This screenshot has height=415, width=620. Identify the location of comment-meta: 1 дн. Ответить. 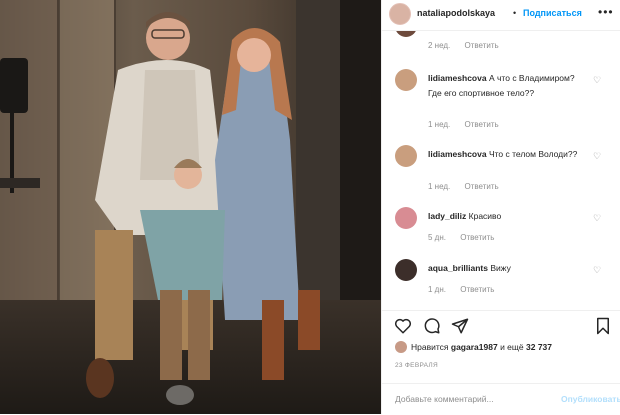
(467, 289).